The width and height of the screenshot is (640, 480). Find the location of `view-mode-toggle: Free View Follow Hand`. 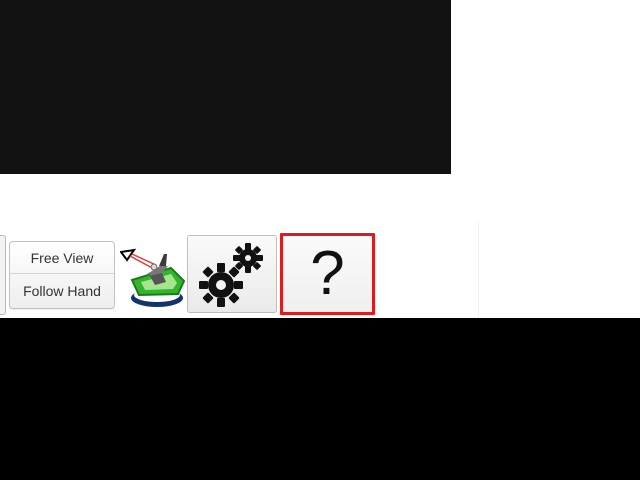

view-mode-toggle: Free View Follow Hand is located at coordinates (62, 275).